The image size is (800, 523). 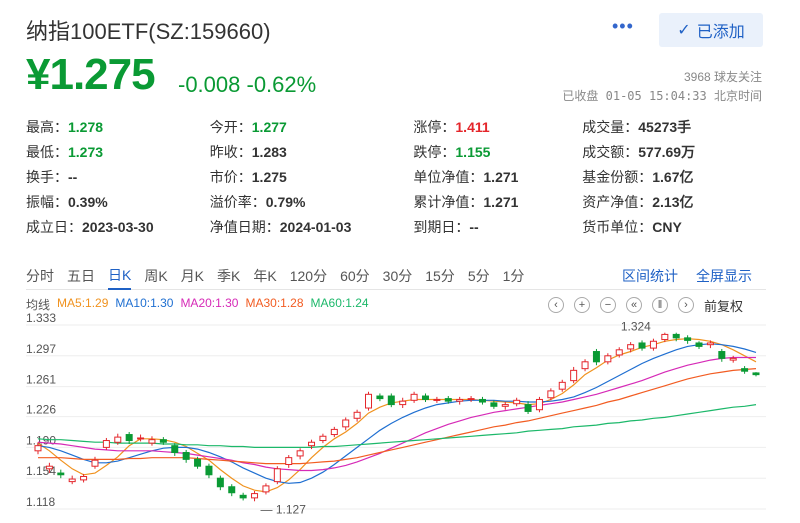 What do you see at coordinates (660, 305) in the screenshot?
I see `pause-icon: ‖` at bounding box center [660, 305].